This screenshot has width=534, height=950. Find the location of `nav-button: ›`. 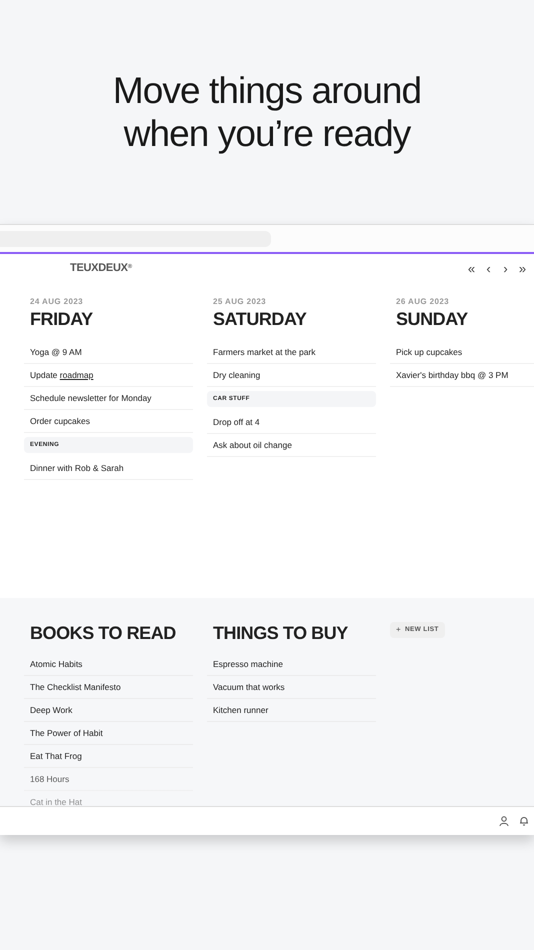

nav-button: › is located at coordinates (505, 268).